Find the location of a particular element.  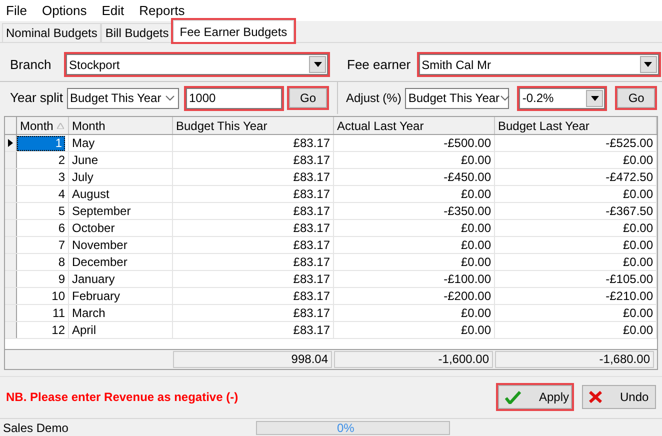

dropdown-field: -0.2% is located at coordinates (562, 98).